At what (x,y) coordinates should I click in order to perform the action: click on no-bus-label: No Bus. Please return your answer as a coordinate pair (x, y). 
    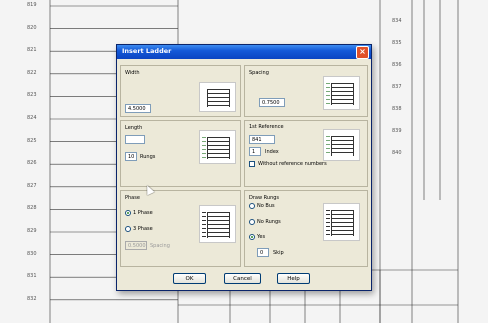
    Looking at the image, I should click on (266, 206).